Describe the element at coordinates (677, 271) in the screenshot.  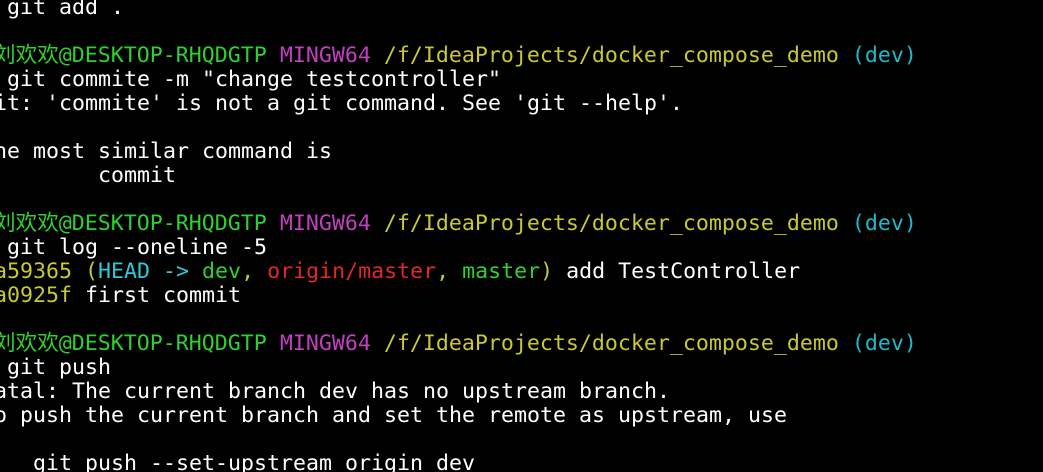
I see `terminal-text: add TestController` at that location.